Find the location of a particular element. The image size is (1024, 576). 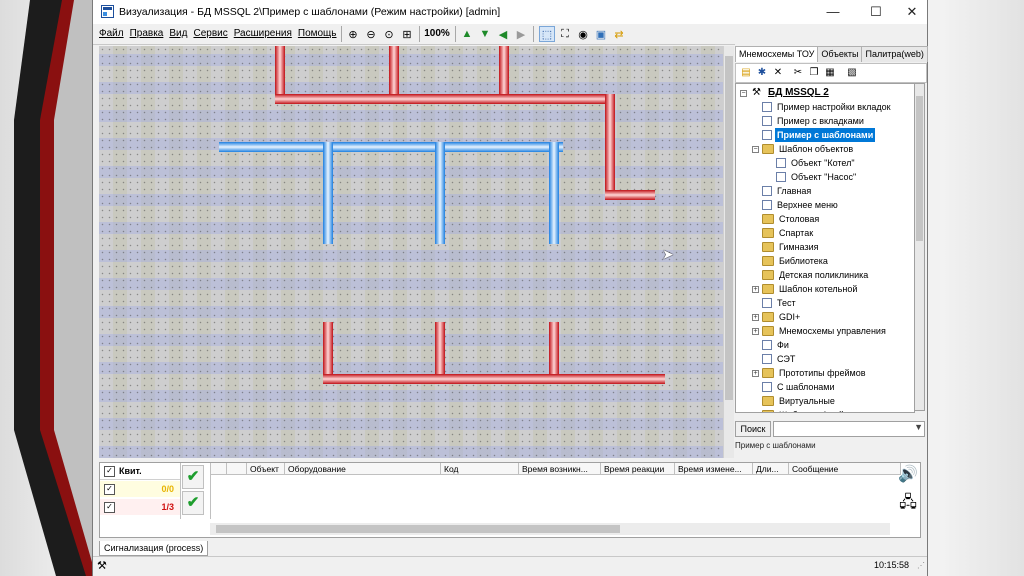

tree-node: Спартак is located at coordinates (788, 233).